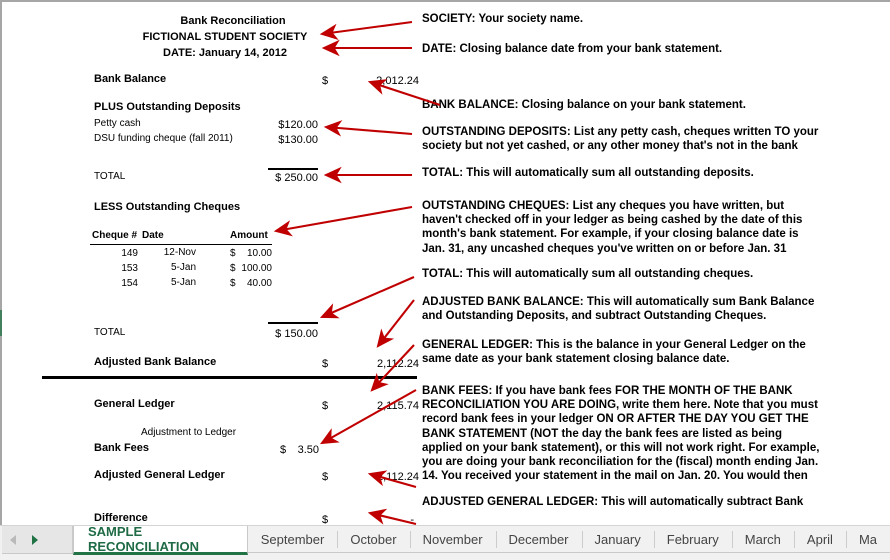 This screenshot has height=560, width=890. Describe the element at coordinates (225, 53) in the screenshot. I see `report-date: DATE: January 14, 2012` at that location.